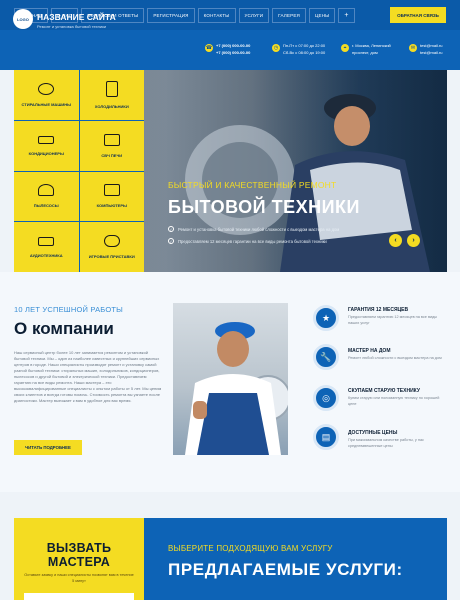 The width and height of the screenshot is (460, 600). I want to click on feature-title-warranty: ГАРАНТИЯ 12 МЕСЯЦЕВ, so click(378, 310).